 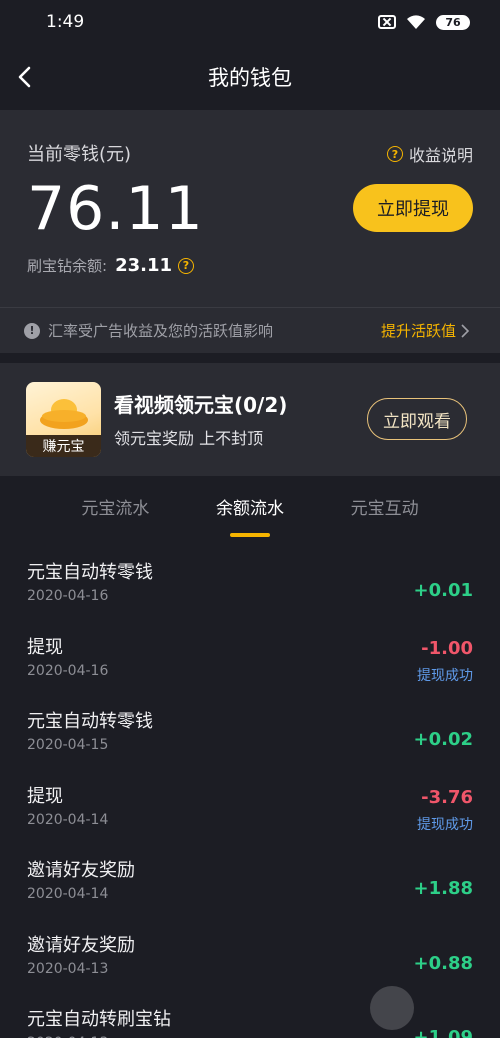 What do you see at coordinates (387, 22) in the screenshot?
I see `no-sim-icon` at bounding box center [387, 22].